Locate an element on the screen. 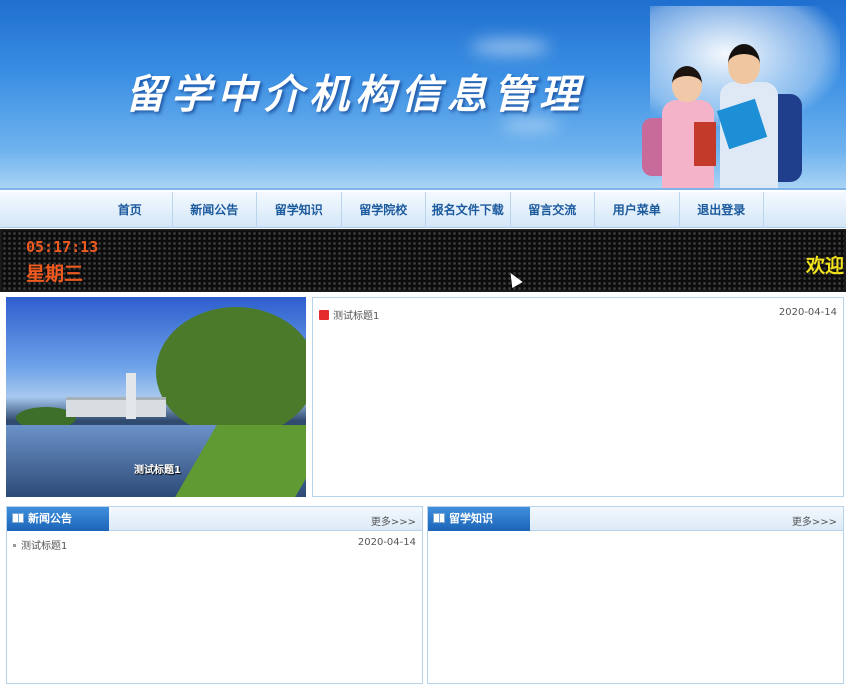  building-scenery is located at coordinates (116, 407).